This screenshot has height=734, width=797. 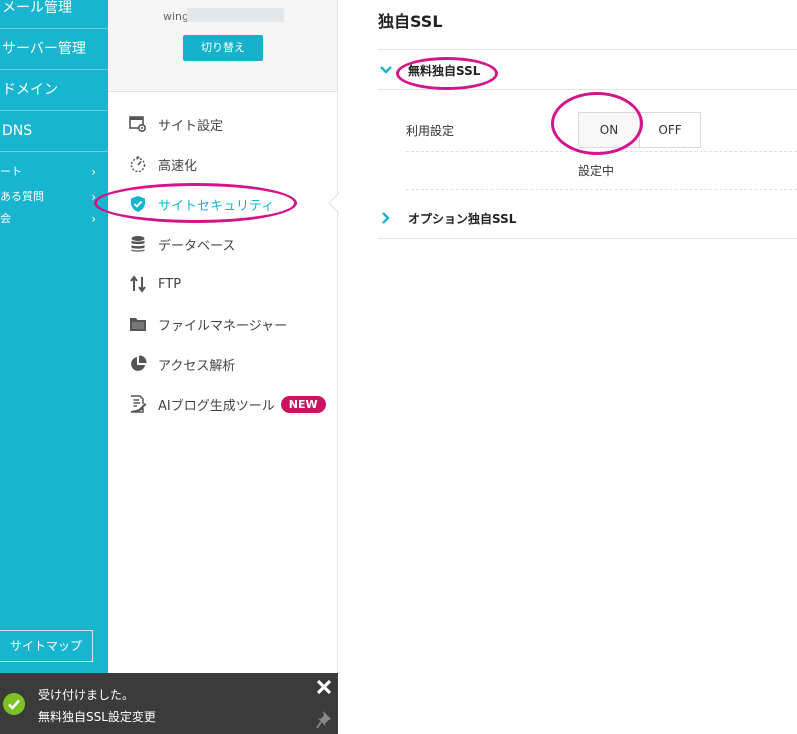 I want to click on off-button: OFF, so click(x=670, y=130).